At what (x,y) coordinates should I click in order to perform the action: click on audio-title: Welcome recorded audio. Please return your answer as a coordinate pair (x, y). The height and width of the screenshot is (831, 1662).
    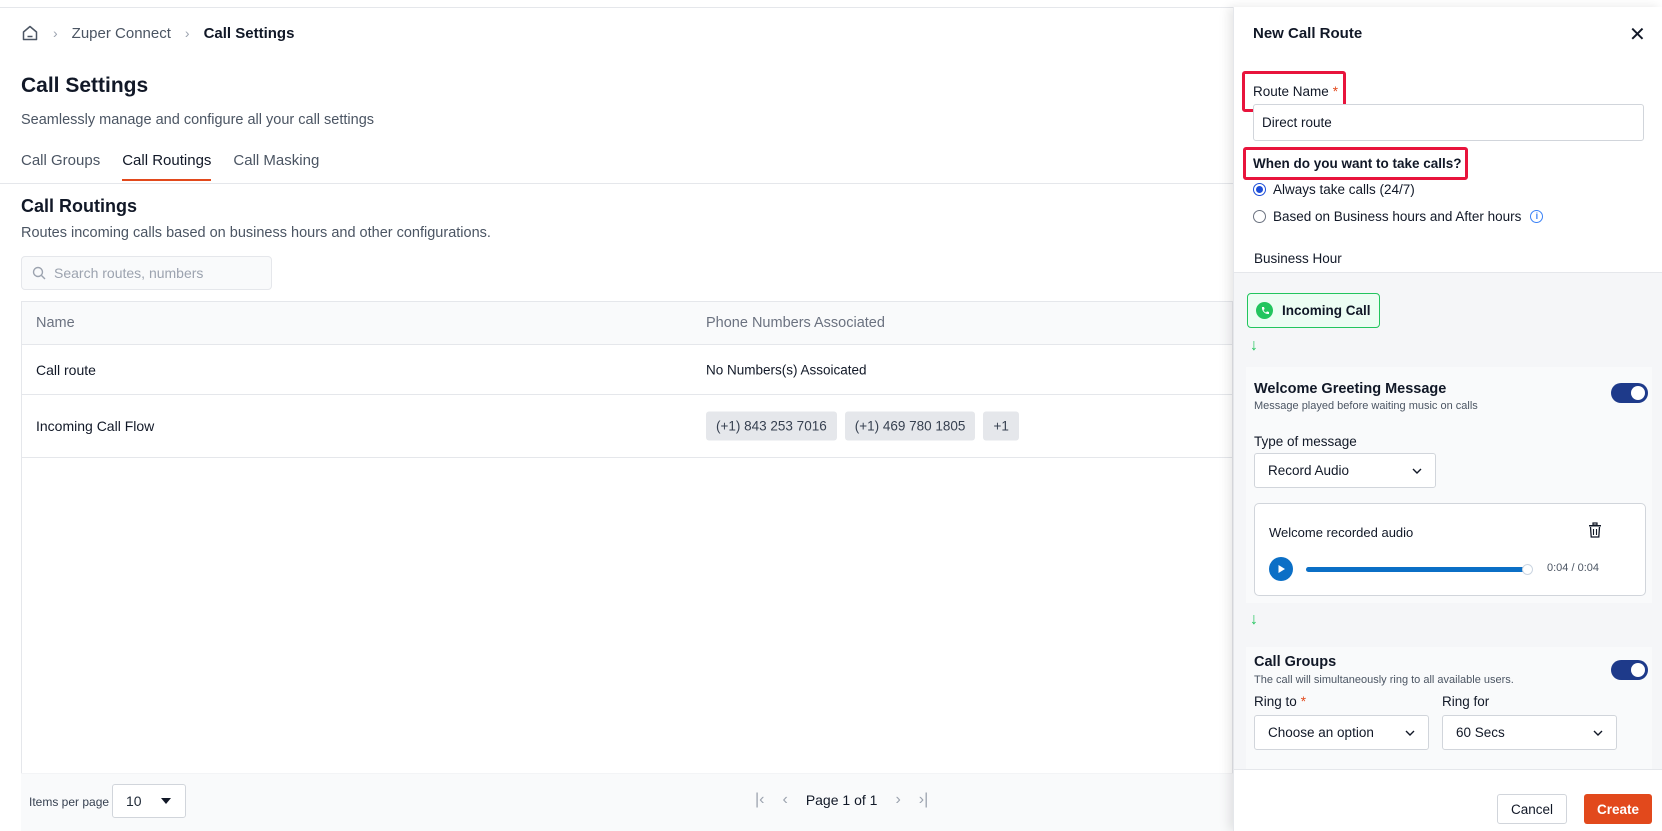
    Looking at the image, I should click on (1341, 532).